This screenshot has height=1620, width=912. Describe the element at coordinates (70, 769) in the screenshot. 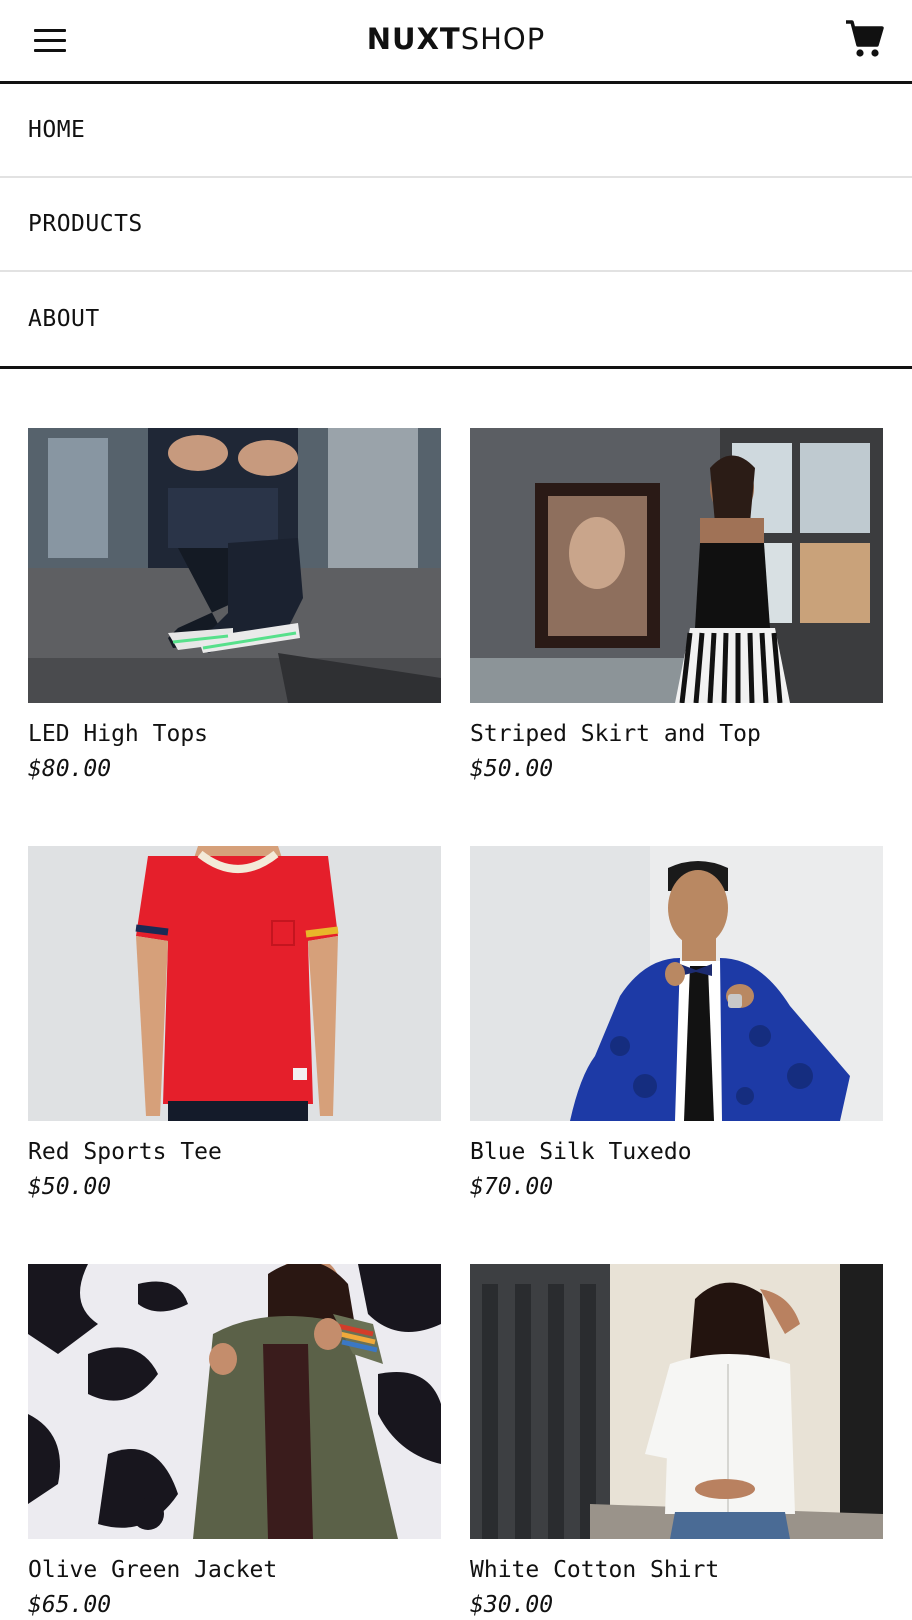

I see `product-price: $80.00` at that location.